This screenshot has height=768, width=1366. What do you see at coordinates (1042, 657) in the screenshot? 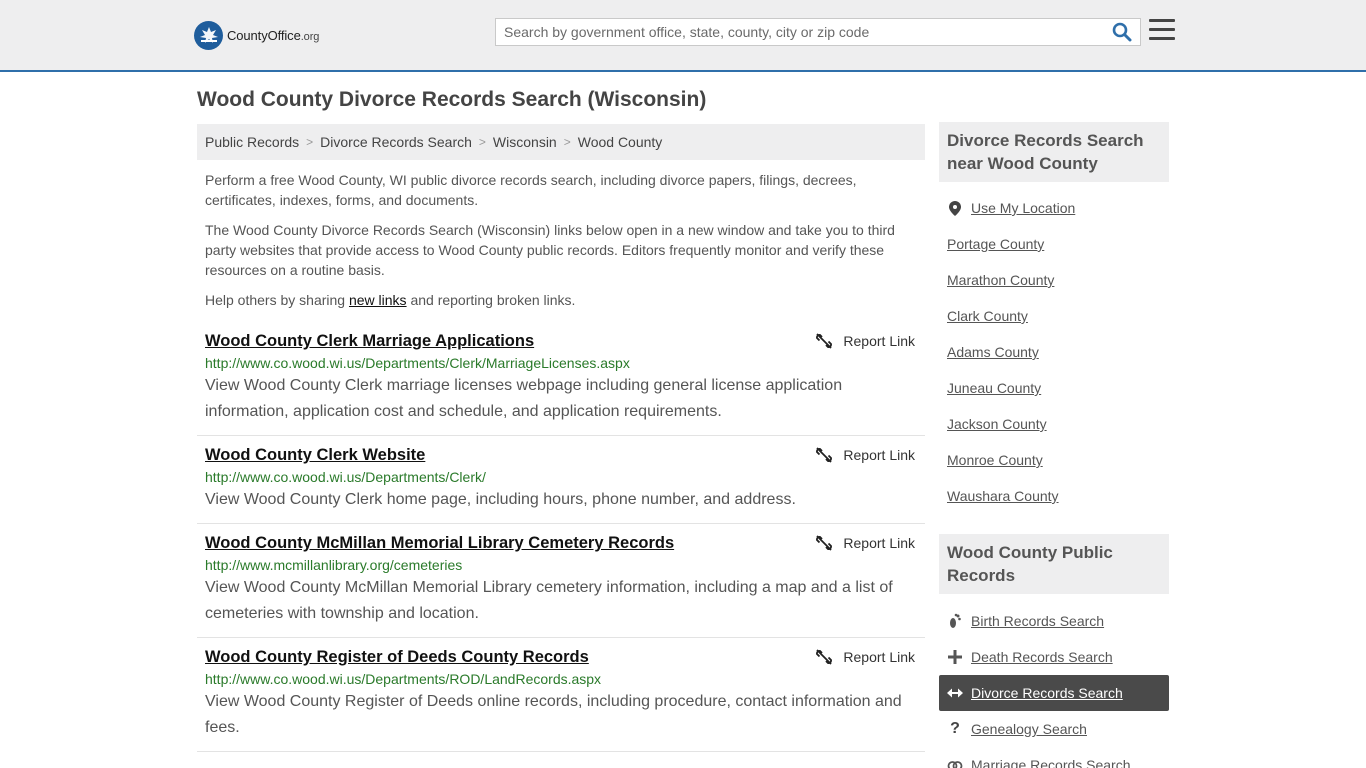
I see `public-record-link: Death Records Search` at bounding box center [1042, 657].